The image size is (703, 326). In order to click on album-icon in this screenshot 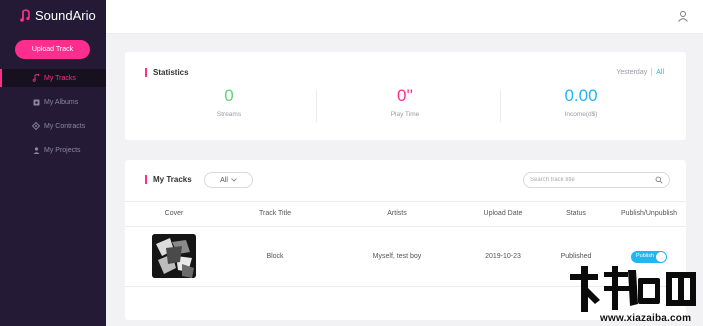, I will do `click(36, 102)`.